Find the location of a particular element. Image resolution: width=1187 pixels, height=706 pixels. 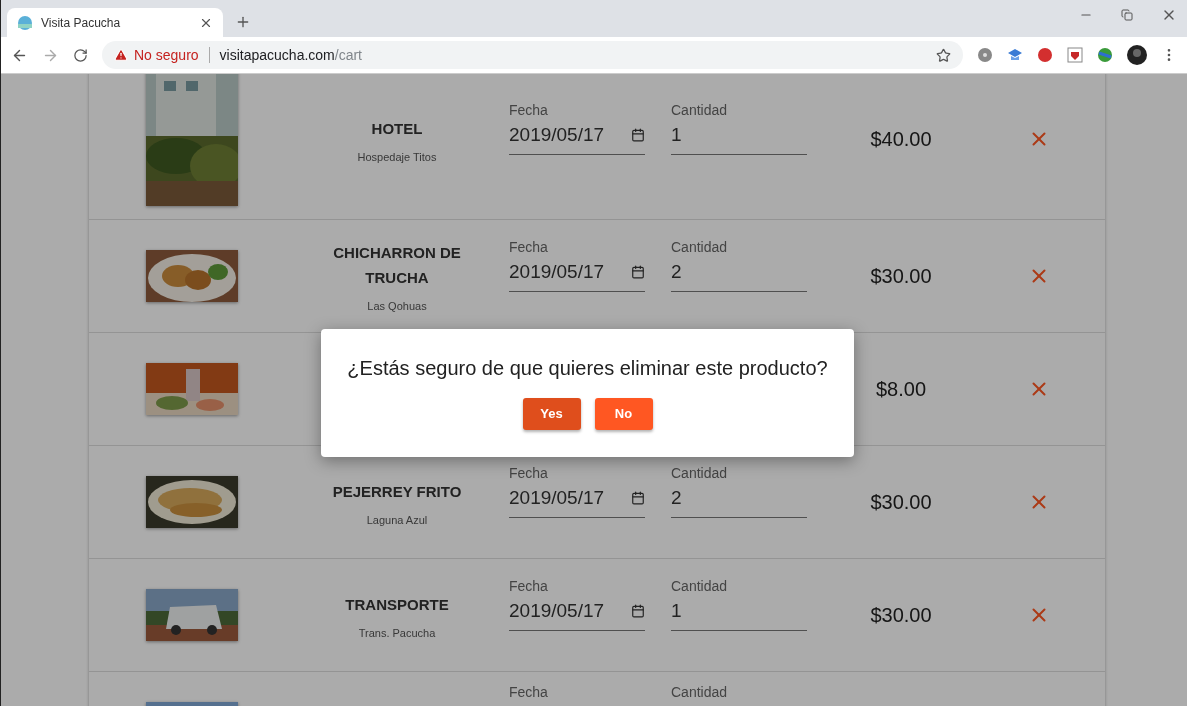

product-name: PEJERREY FRITO is located at coordinates (397, 491).